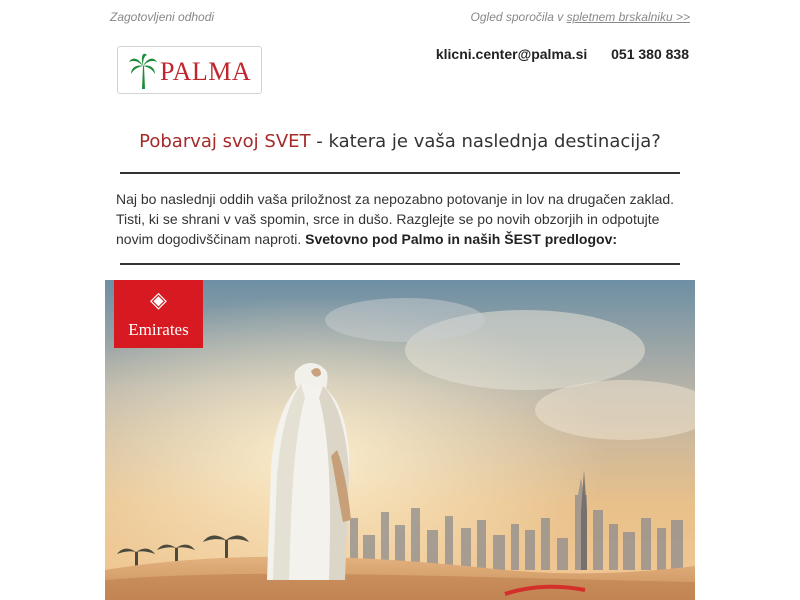 The height and width of the screenshot is (600, 800). Describe the element at coordinates (162, 17) in the screenshot. I see `guaranteed-departures-label: Zagotovljeni odhodi` at that location.